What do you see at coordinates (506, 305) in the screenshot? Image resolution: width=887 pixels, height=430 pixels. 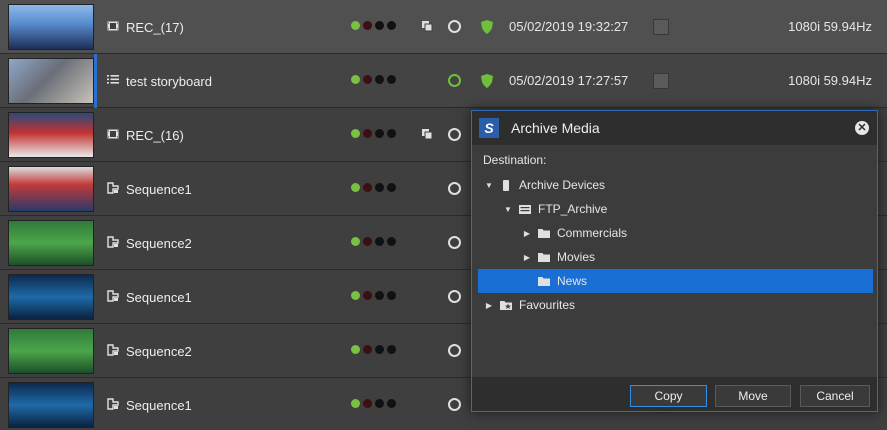 I see `favourites-folder-icon` at bounding box center [506, 305].